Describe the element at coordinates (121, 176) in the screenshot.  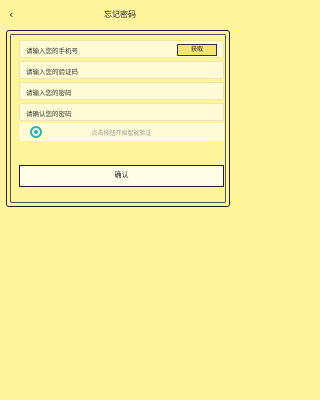
I see `confirm-button: 确认` at that location.